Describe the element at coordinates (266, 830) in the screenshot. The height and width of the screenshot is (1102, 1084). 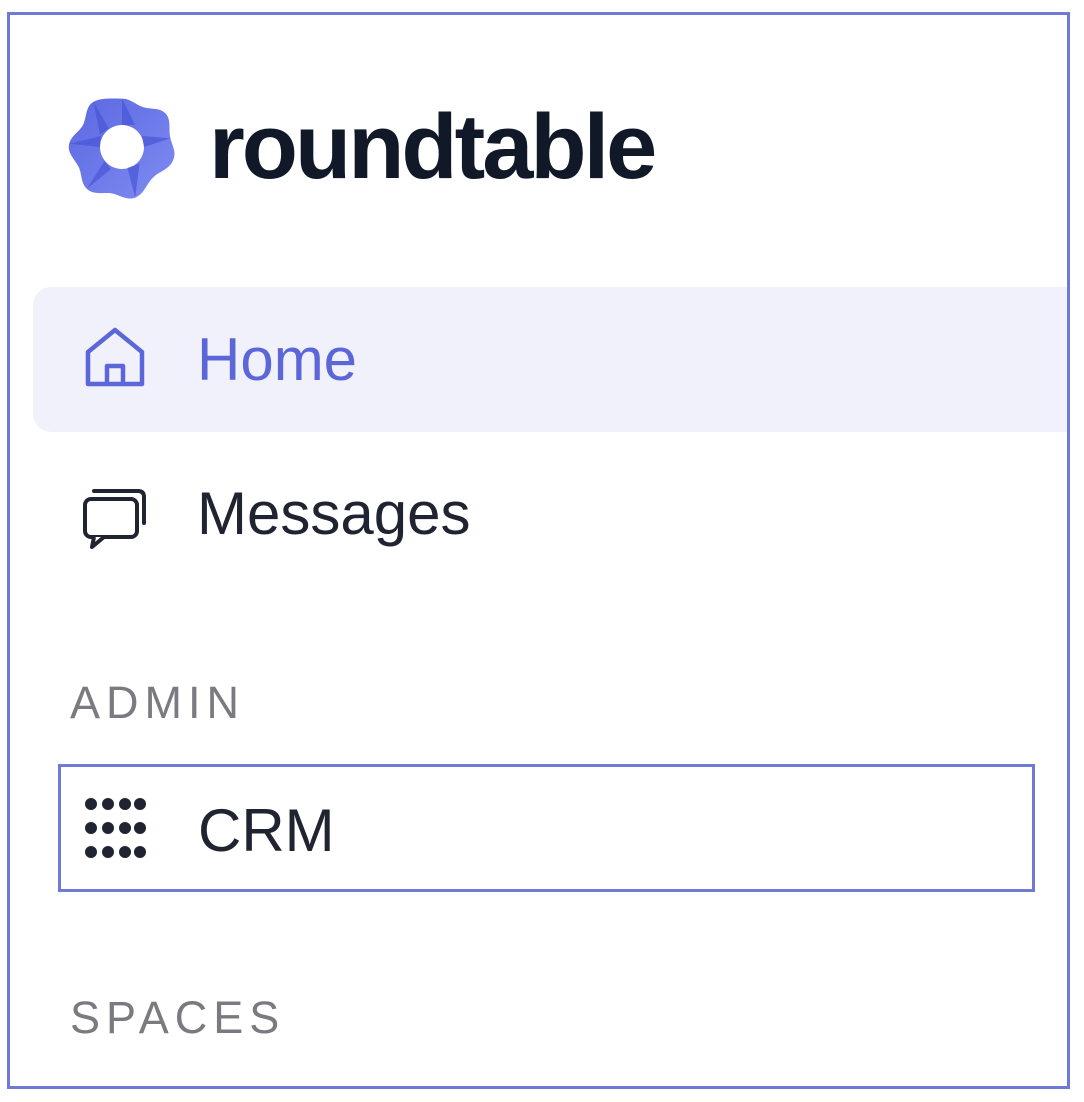
I see `nav-item-label: CRM` at that location.